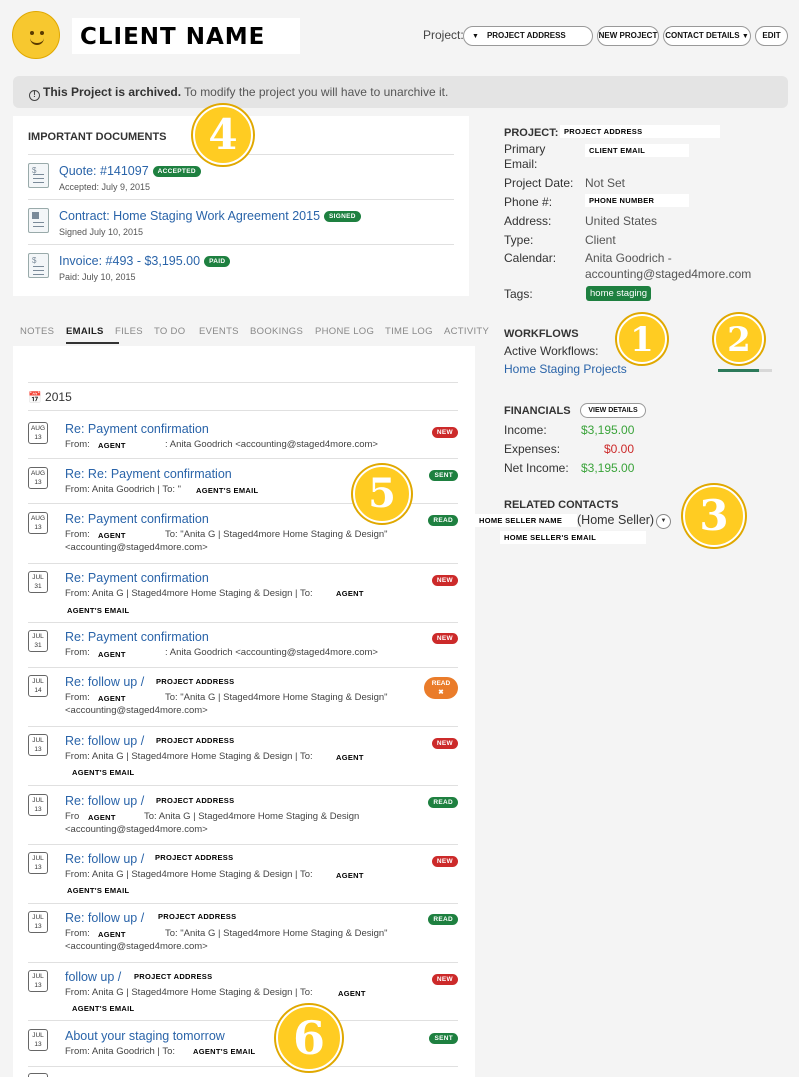 The image size is (799, 1077). What do you see at coordinates (93, 977) in the screenshot?
I see `email-subject: follow up /` at bounding box center [93, 977].